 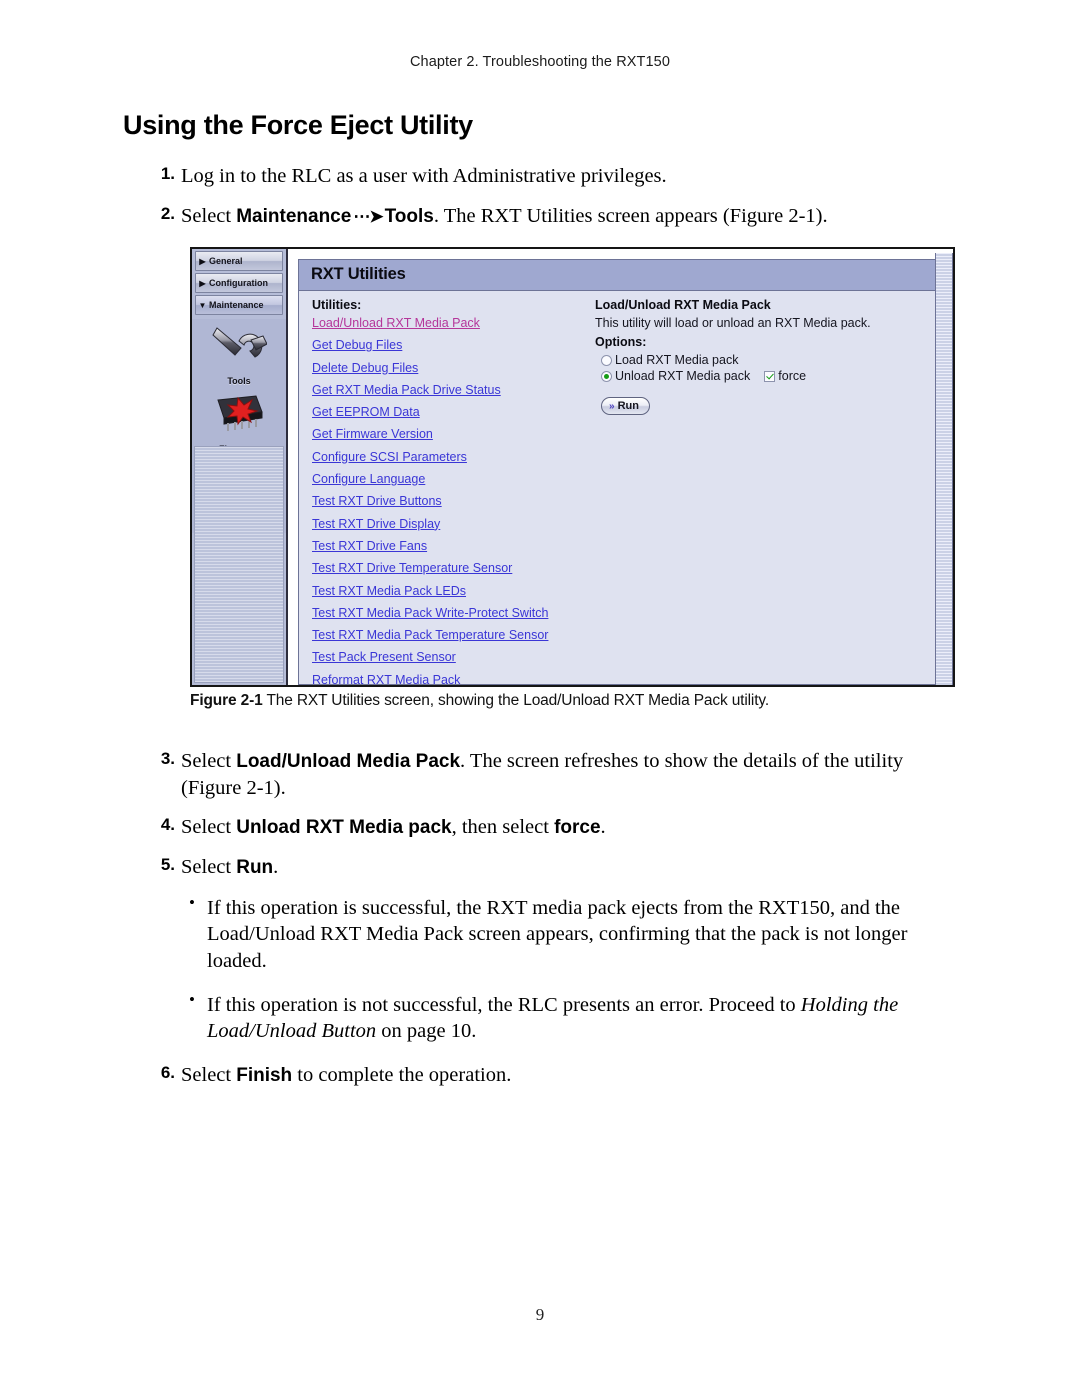 I want to click on menu-arrow-icon: ⋯➤, so click(x=368, y=216).